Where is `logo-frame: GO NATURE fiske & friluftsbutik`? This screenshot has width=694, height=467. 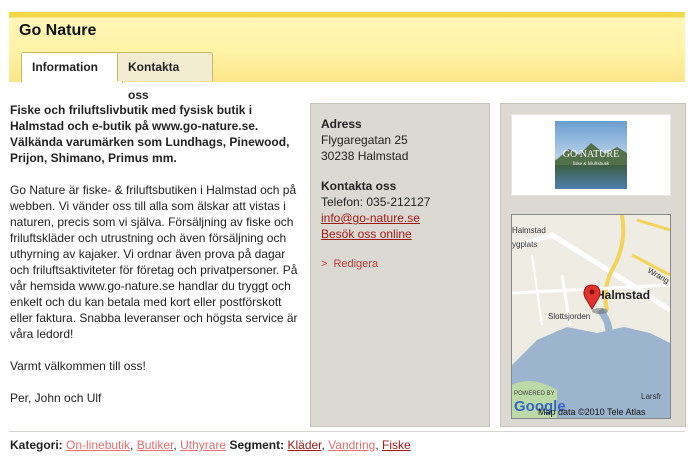 logo-frame: GO NATURE fiske & friluftsbutik is located at coordinates (591, 155).